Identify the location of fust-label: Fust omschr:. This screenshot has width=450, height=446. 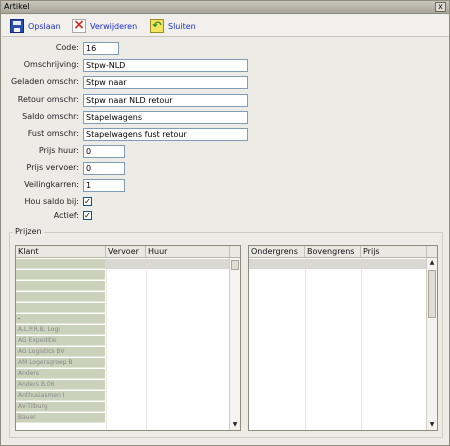
(53, 133).